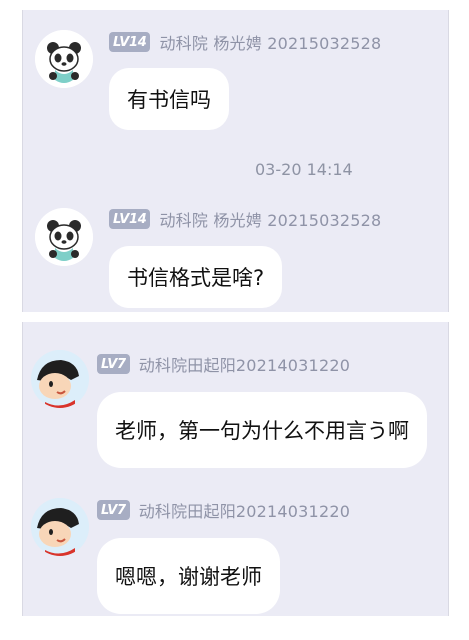 The width and height of the screenshot is (469, 640). I want to click on message-bubble: 嗯嗯，谢谢老师, so click(188, 576).